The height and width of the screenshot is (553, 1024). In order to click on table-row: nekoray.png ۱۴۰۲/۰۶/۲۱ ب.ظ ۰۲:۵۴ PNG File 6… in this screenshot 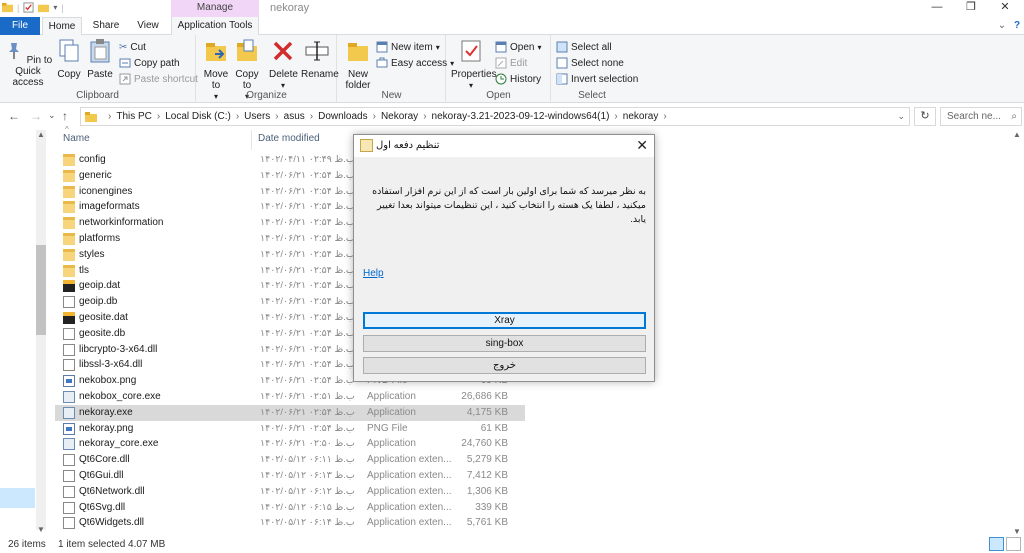, I will do `click(290, 429)`.